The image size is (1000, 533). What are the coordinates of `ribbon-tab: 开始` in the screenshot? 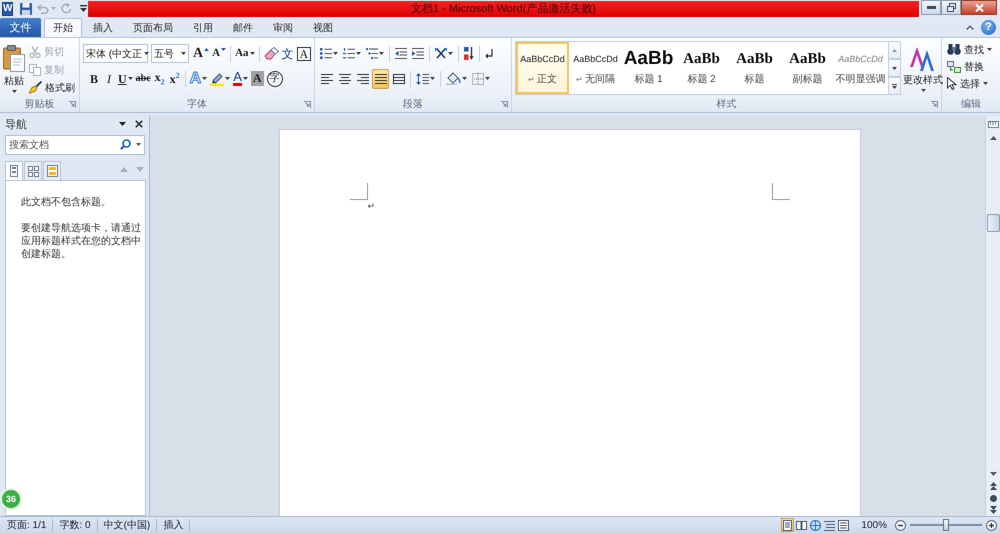 It's located at (63, 27).